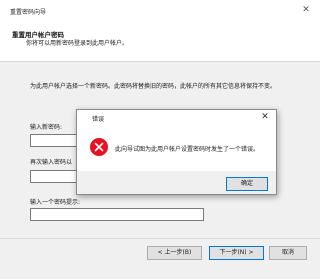 The width and height of the screenshot is (320, 279). I want to click on password-hint-field, so click(117, 214).